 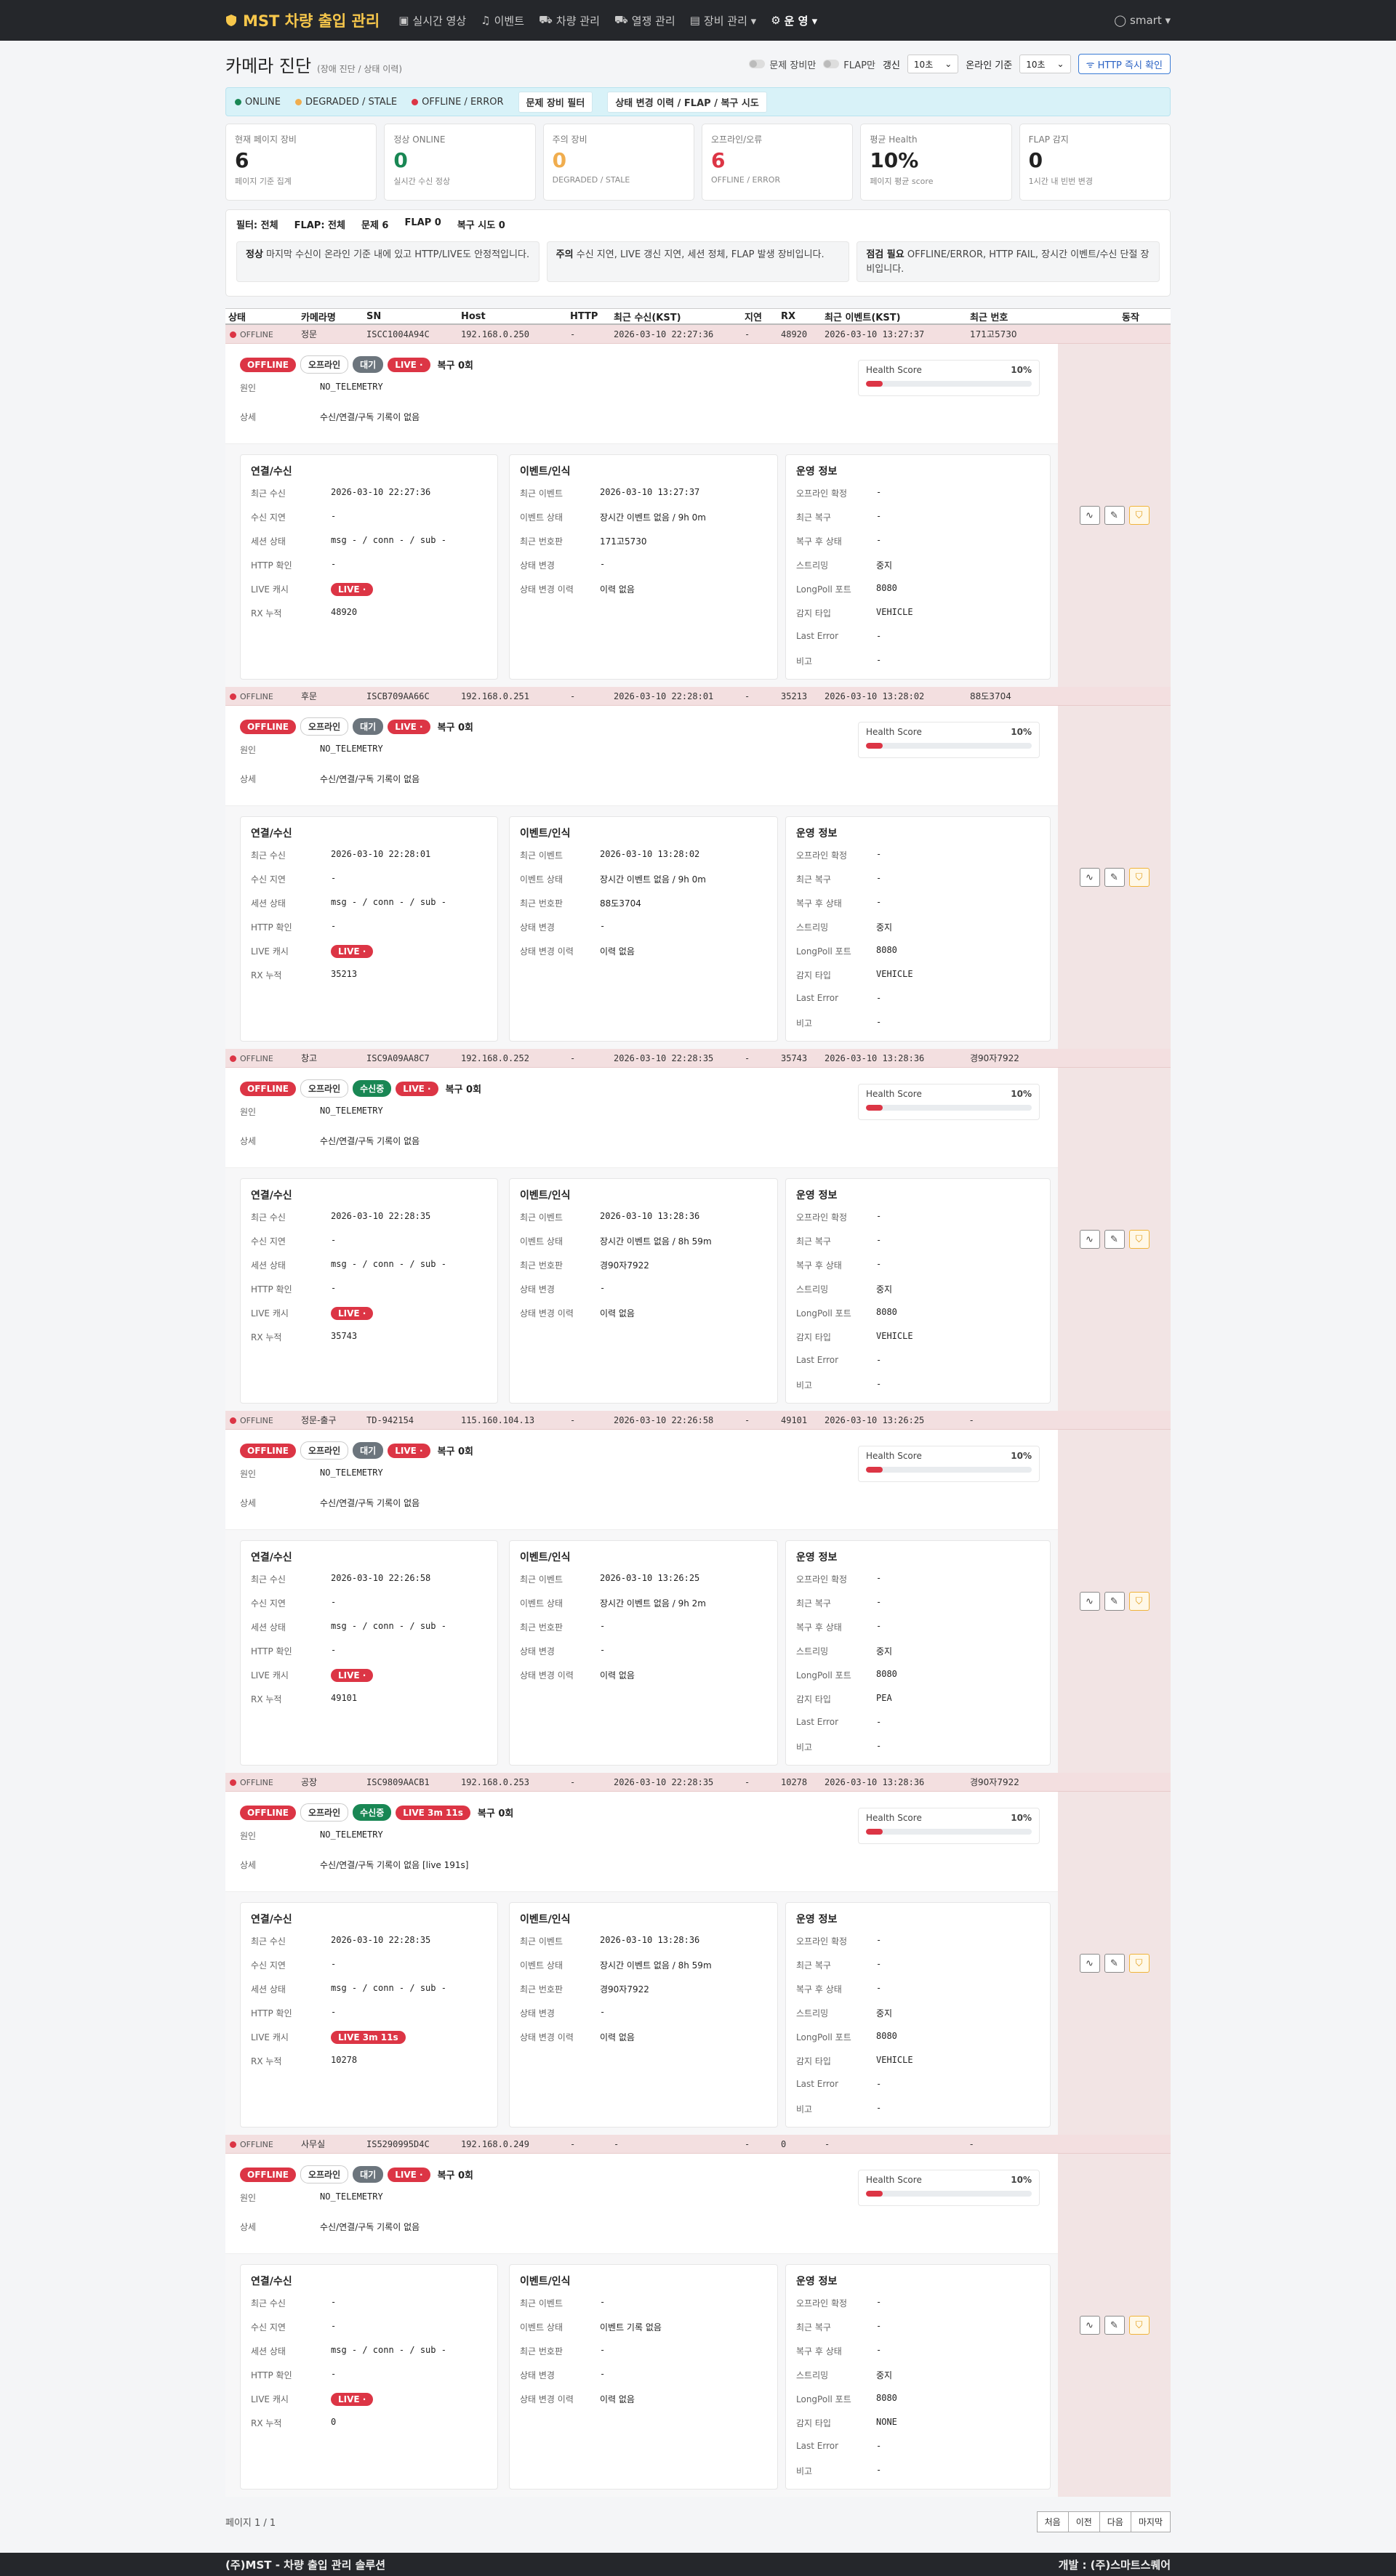 What do you see at coordinates (257, 224) in the screenshot?
I see `filter-tag: 필터: 전체` at bounding box center [257, 224].